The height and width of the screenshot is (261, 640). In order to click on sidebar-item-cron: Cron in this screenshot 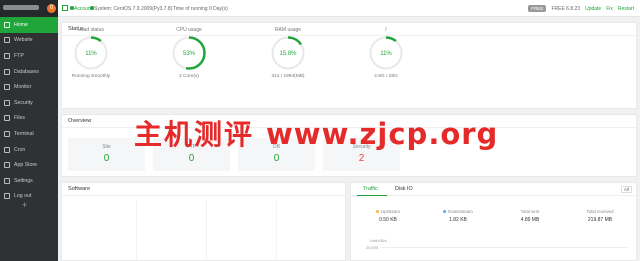, I will do `click(29, 150)`.